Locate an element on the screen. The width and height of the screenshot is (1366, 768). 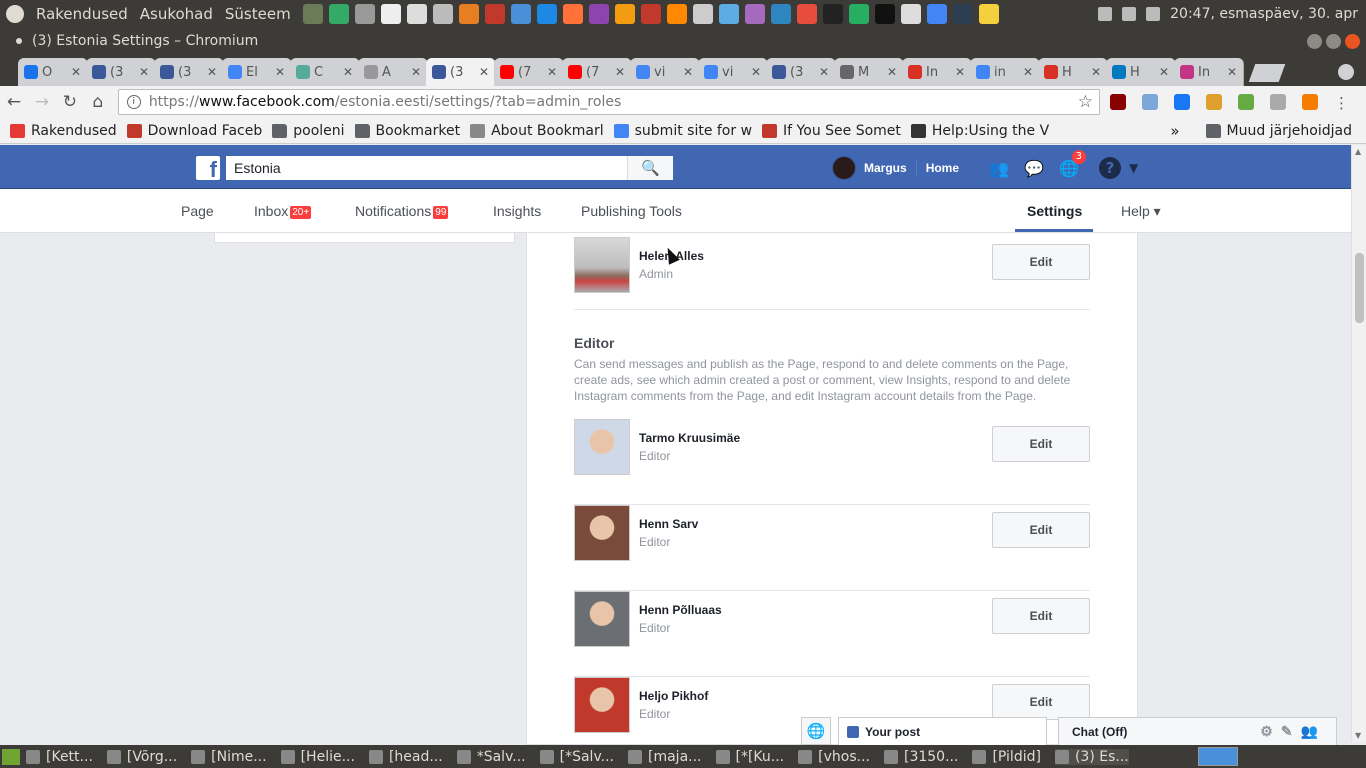
window-menu-icon is located at coordinates (19, 41).